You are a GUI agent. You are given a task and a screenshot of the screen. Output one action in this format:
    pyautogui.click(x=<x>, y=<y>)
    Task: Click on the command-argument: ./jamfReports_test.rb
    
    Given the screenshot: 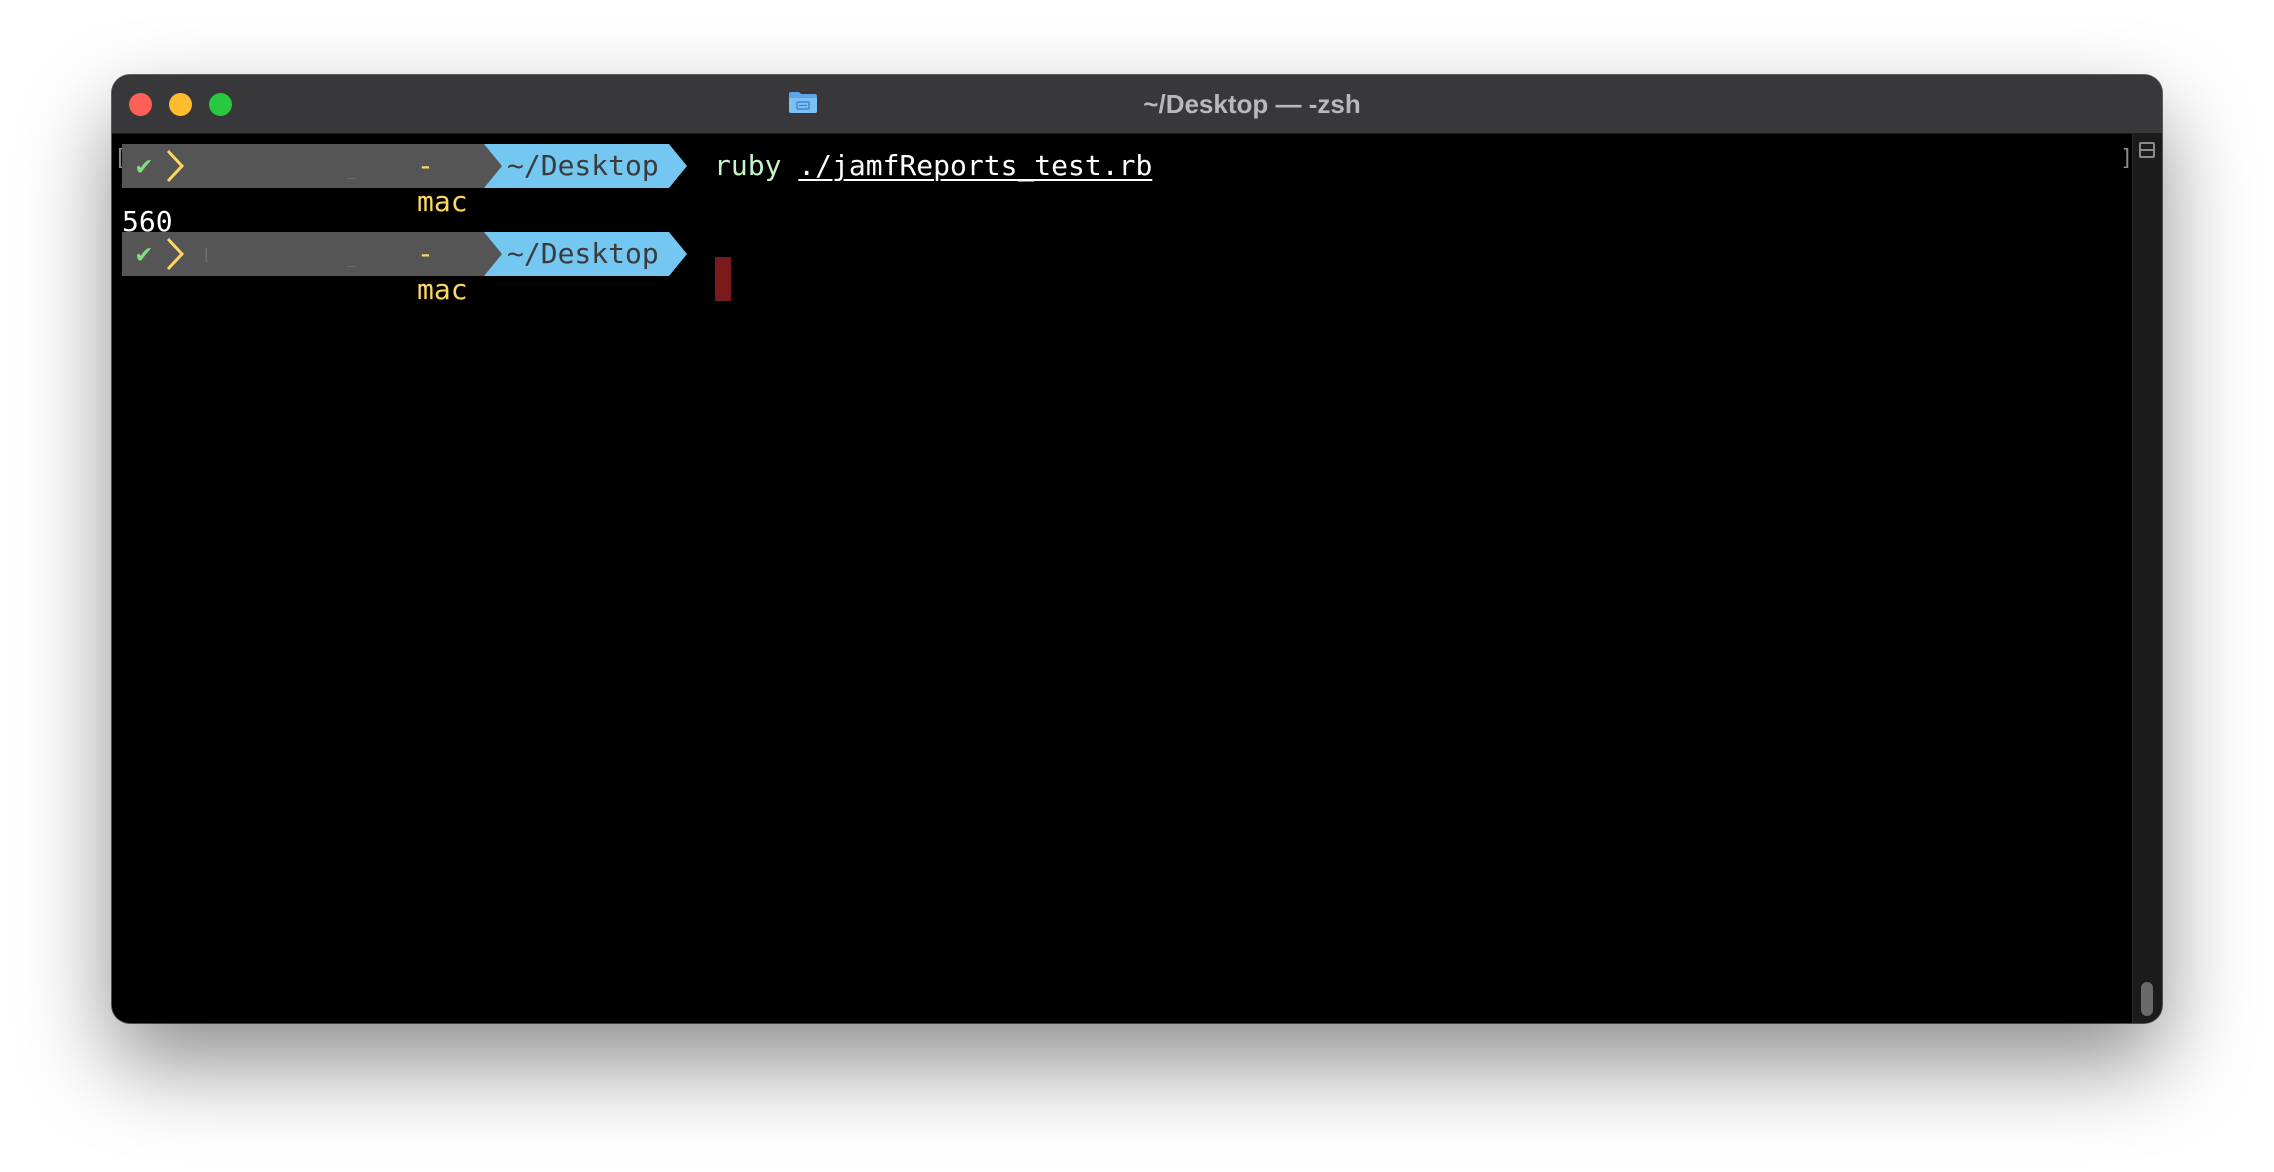 What is the action you would take?
    pyautogui.click(x=975, y=165)
    